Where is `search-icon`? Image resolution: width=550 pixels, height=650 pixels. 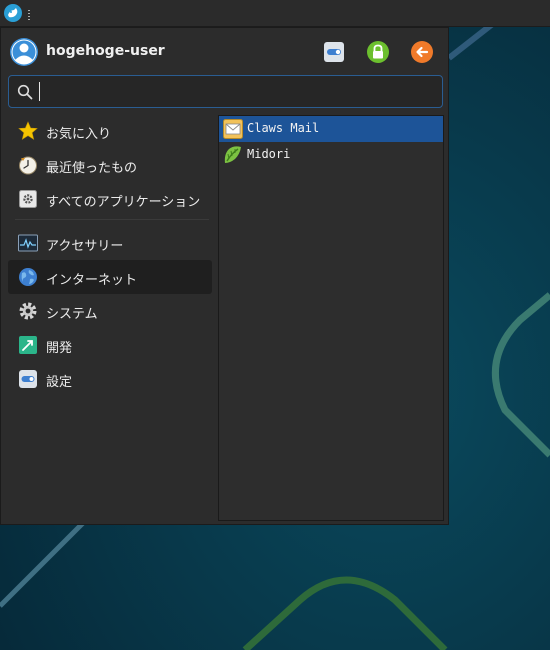 search-icon is located at coordinates (25, 92).